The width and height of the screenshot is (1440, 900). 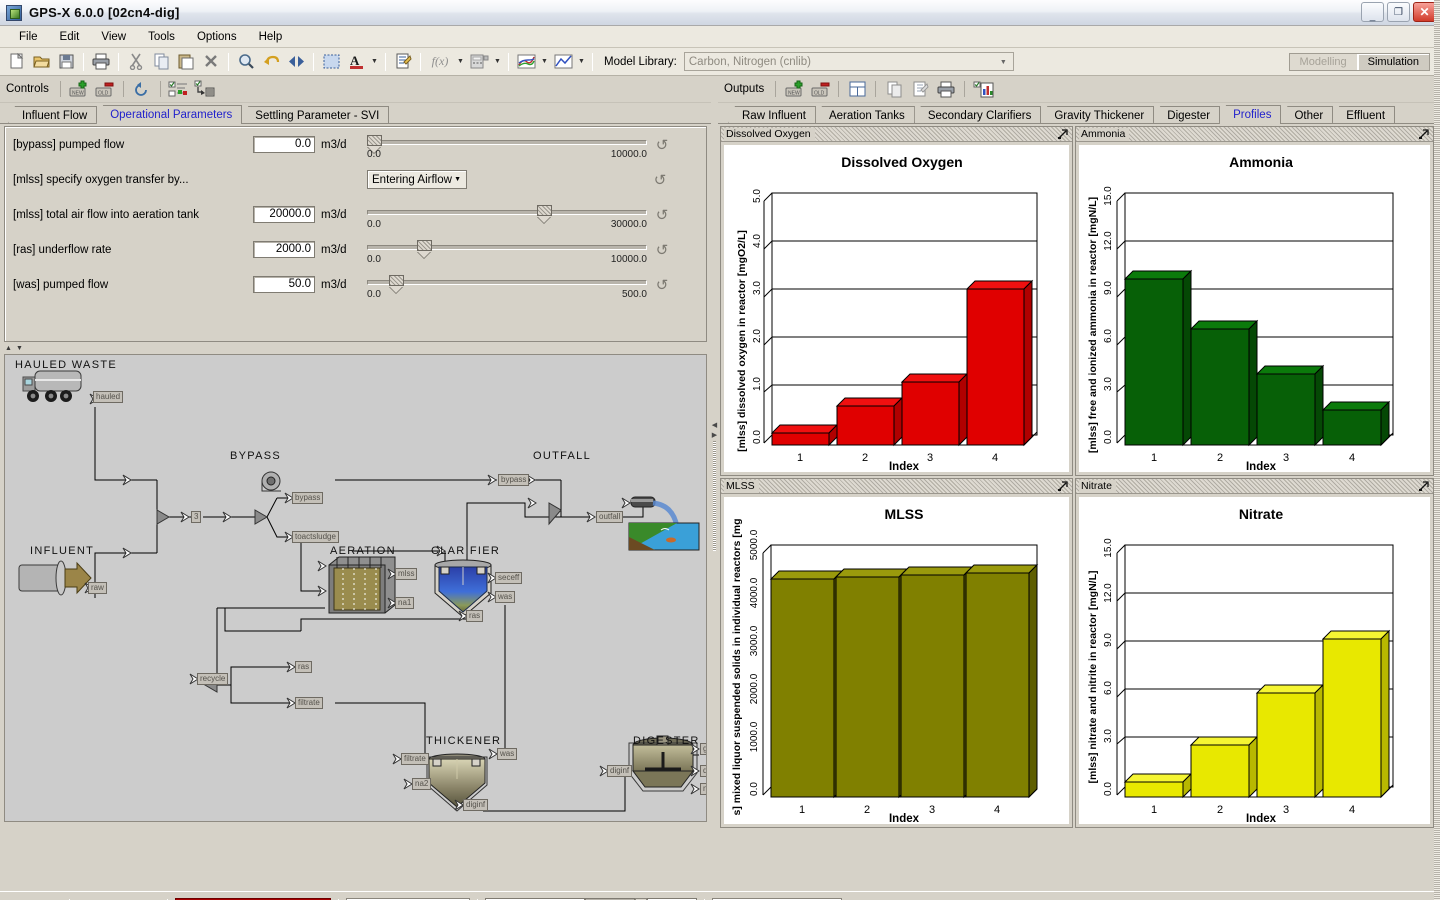 I want to click on zoom-icon, so click(x=246, y=62).